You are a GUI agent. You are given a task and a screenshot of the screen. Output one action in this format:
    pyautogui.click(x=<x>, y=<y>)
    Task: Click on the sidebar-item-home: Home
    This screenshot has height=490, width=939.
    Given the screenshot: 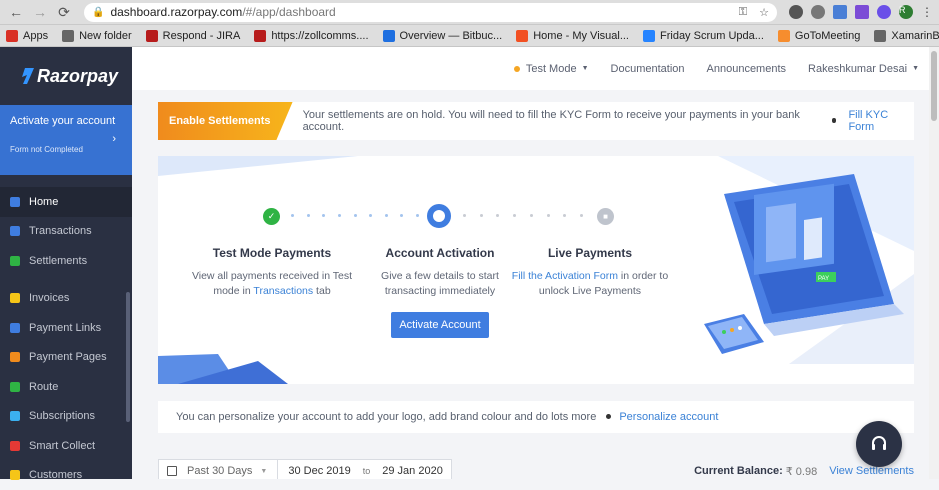 What is the action you would take?
    pyautogui.click(x=66, y=202)
    